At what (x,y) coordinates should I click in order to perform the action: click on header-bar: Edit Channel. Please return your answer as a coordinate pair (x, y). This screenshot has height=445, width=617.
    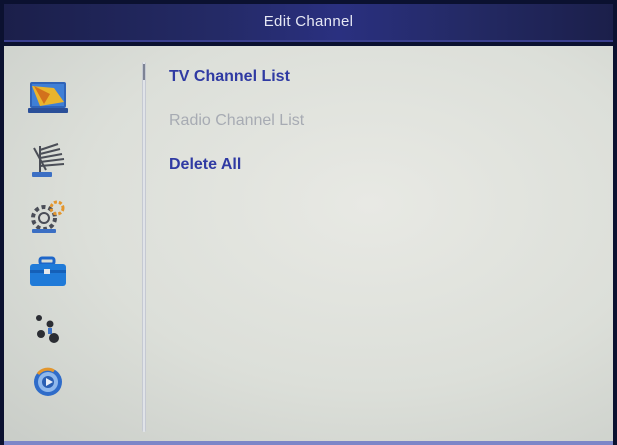
    Looking at the image, I should click on (308, 23).